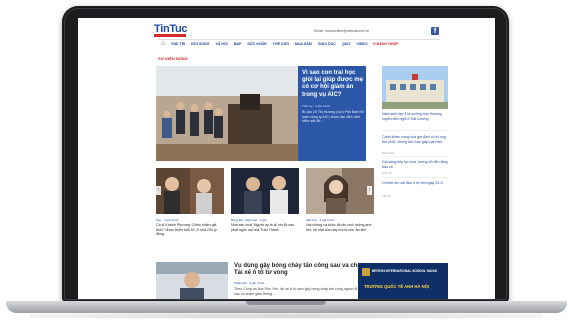 The height and width of the screenshot is (331, 573). I want to click on nav-item-giai-tri: GIẢI TRÍ, so click(178, 44).